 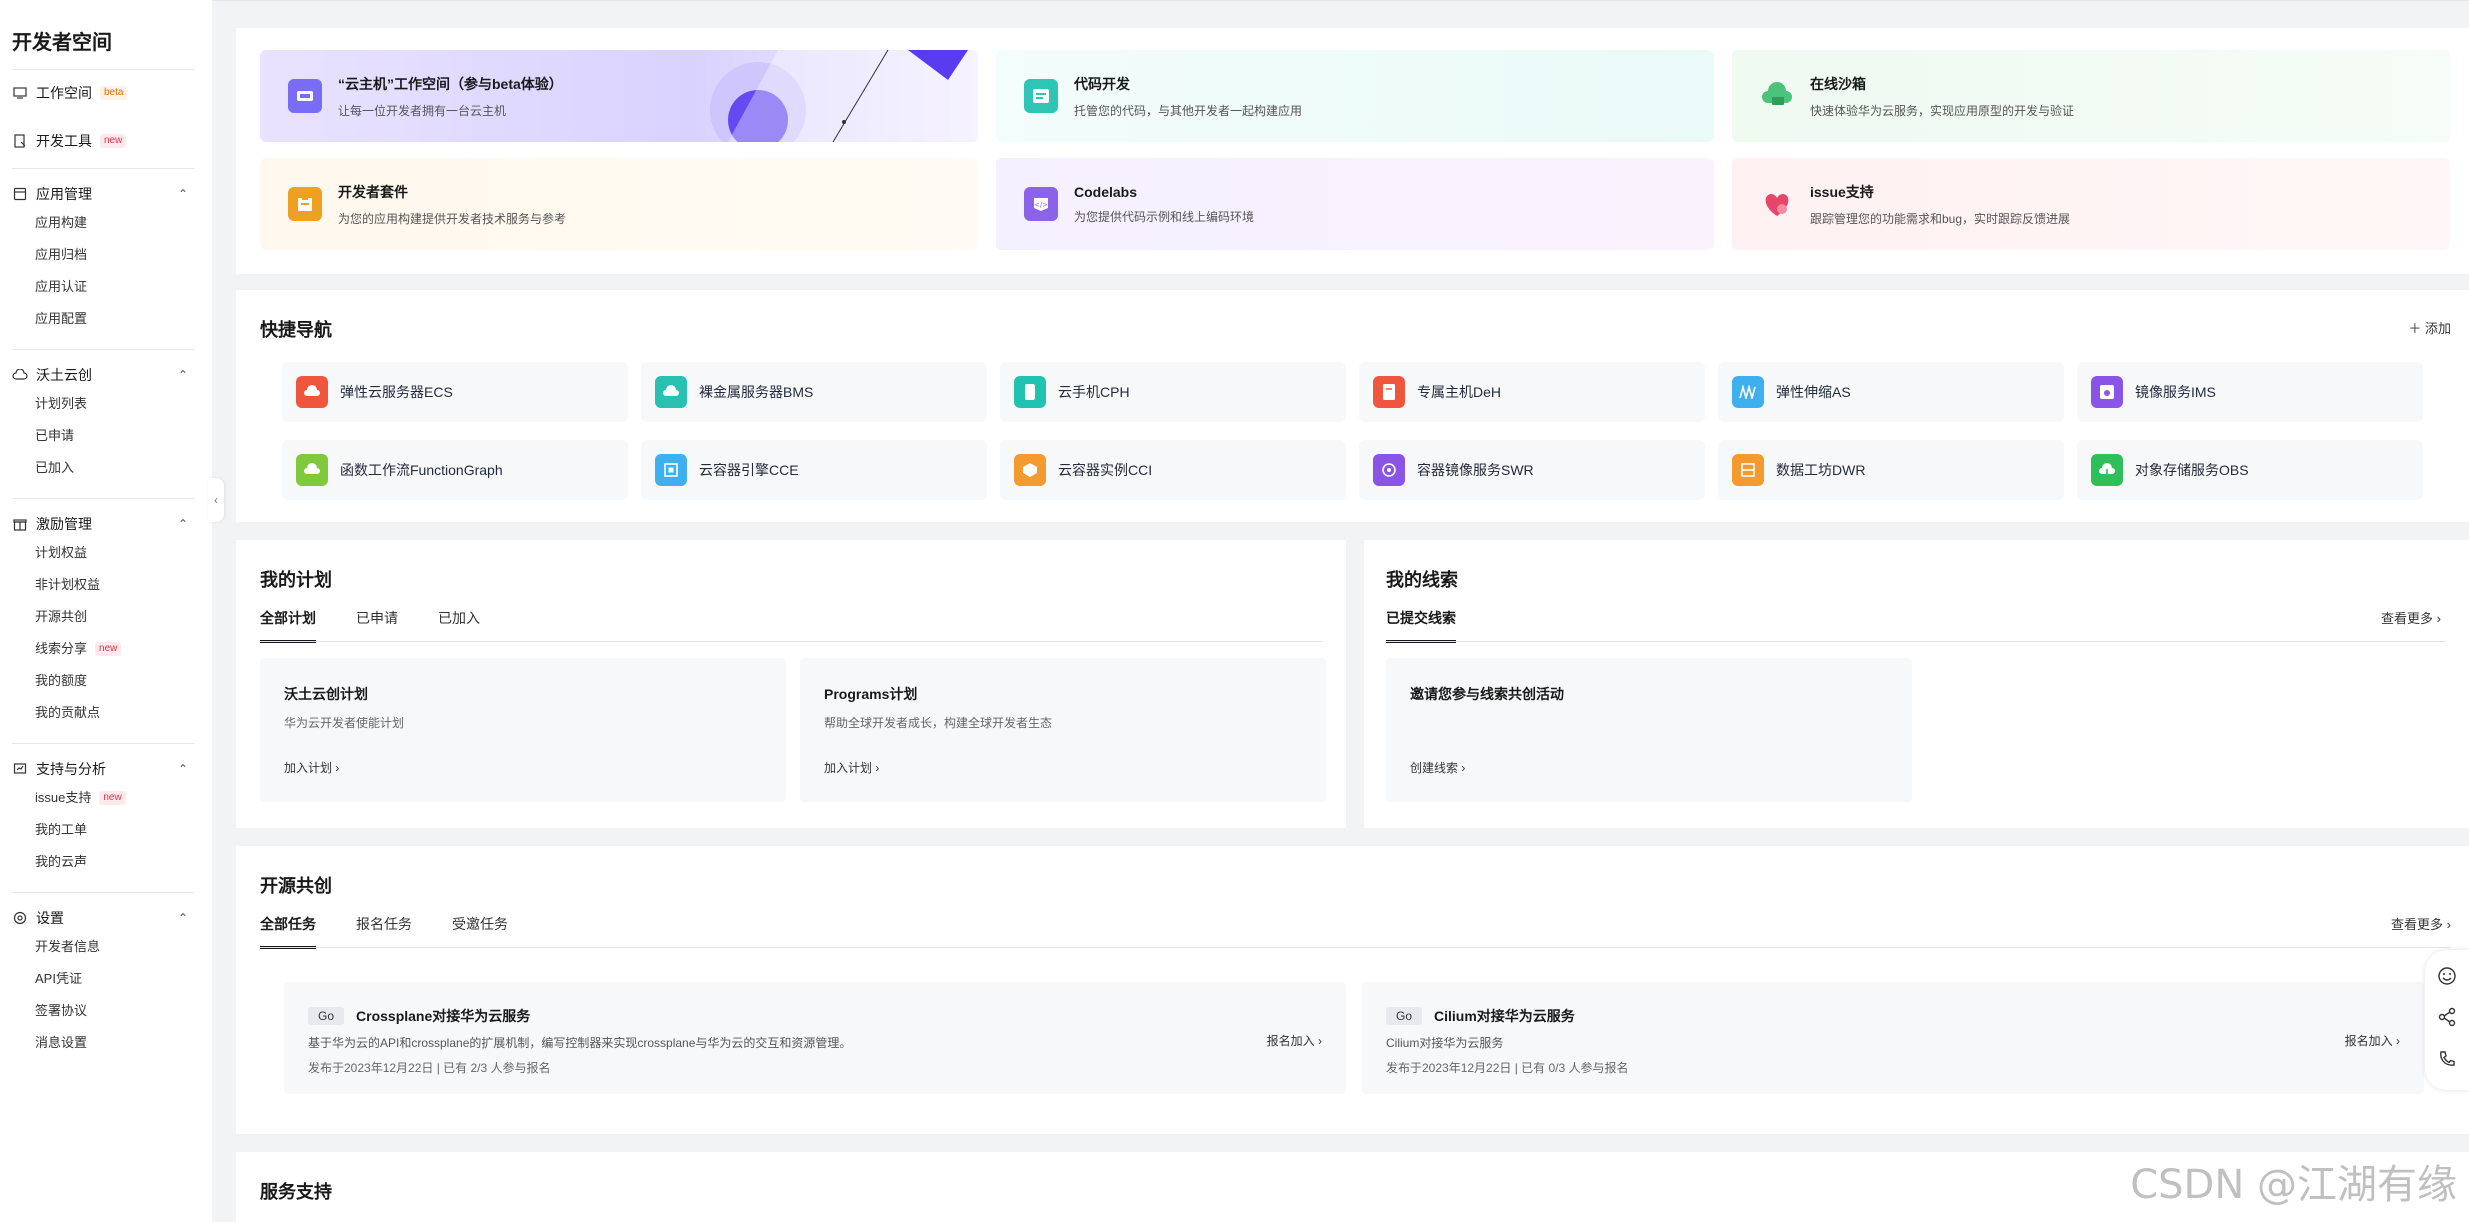 What do you see at coordinates (1649, 730) in the screenshot?
I see `lead-invite-card: 邀请您参与线索共创活动 创建线索 ›` at bounding box center [1649, 730].